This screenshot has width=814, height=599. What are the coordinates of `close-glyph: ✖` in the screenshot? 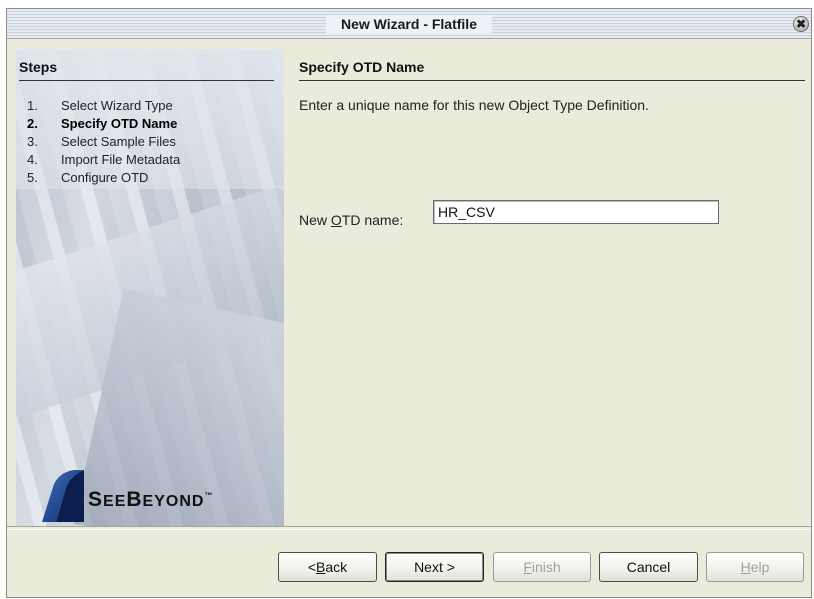 It's located at (801, 24).